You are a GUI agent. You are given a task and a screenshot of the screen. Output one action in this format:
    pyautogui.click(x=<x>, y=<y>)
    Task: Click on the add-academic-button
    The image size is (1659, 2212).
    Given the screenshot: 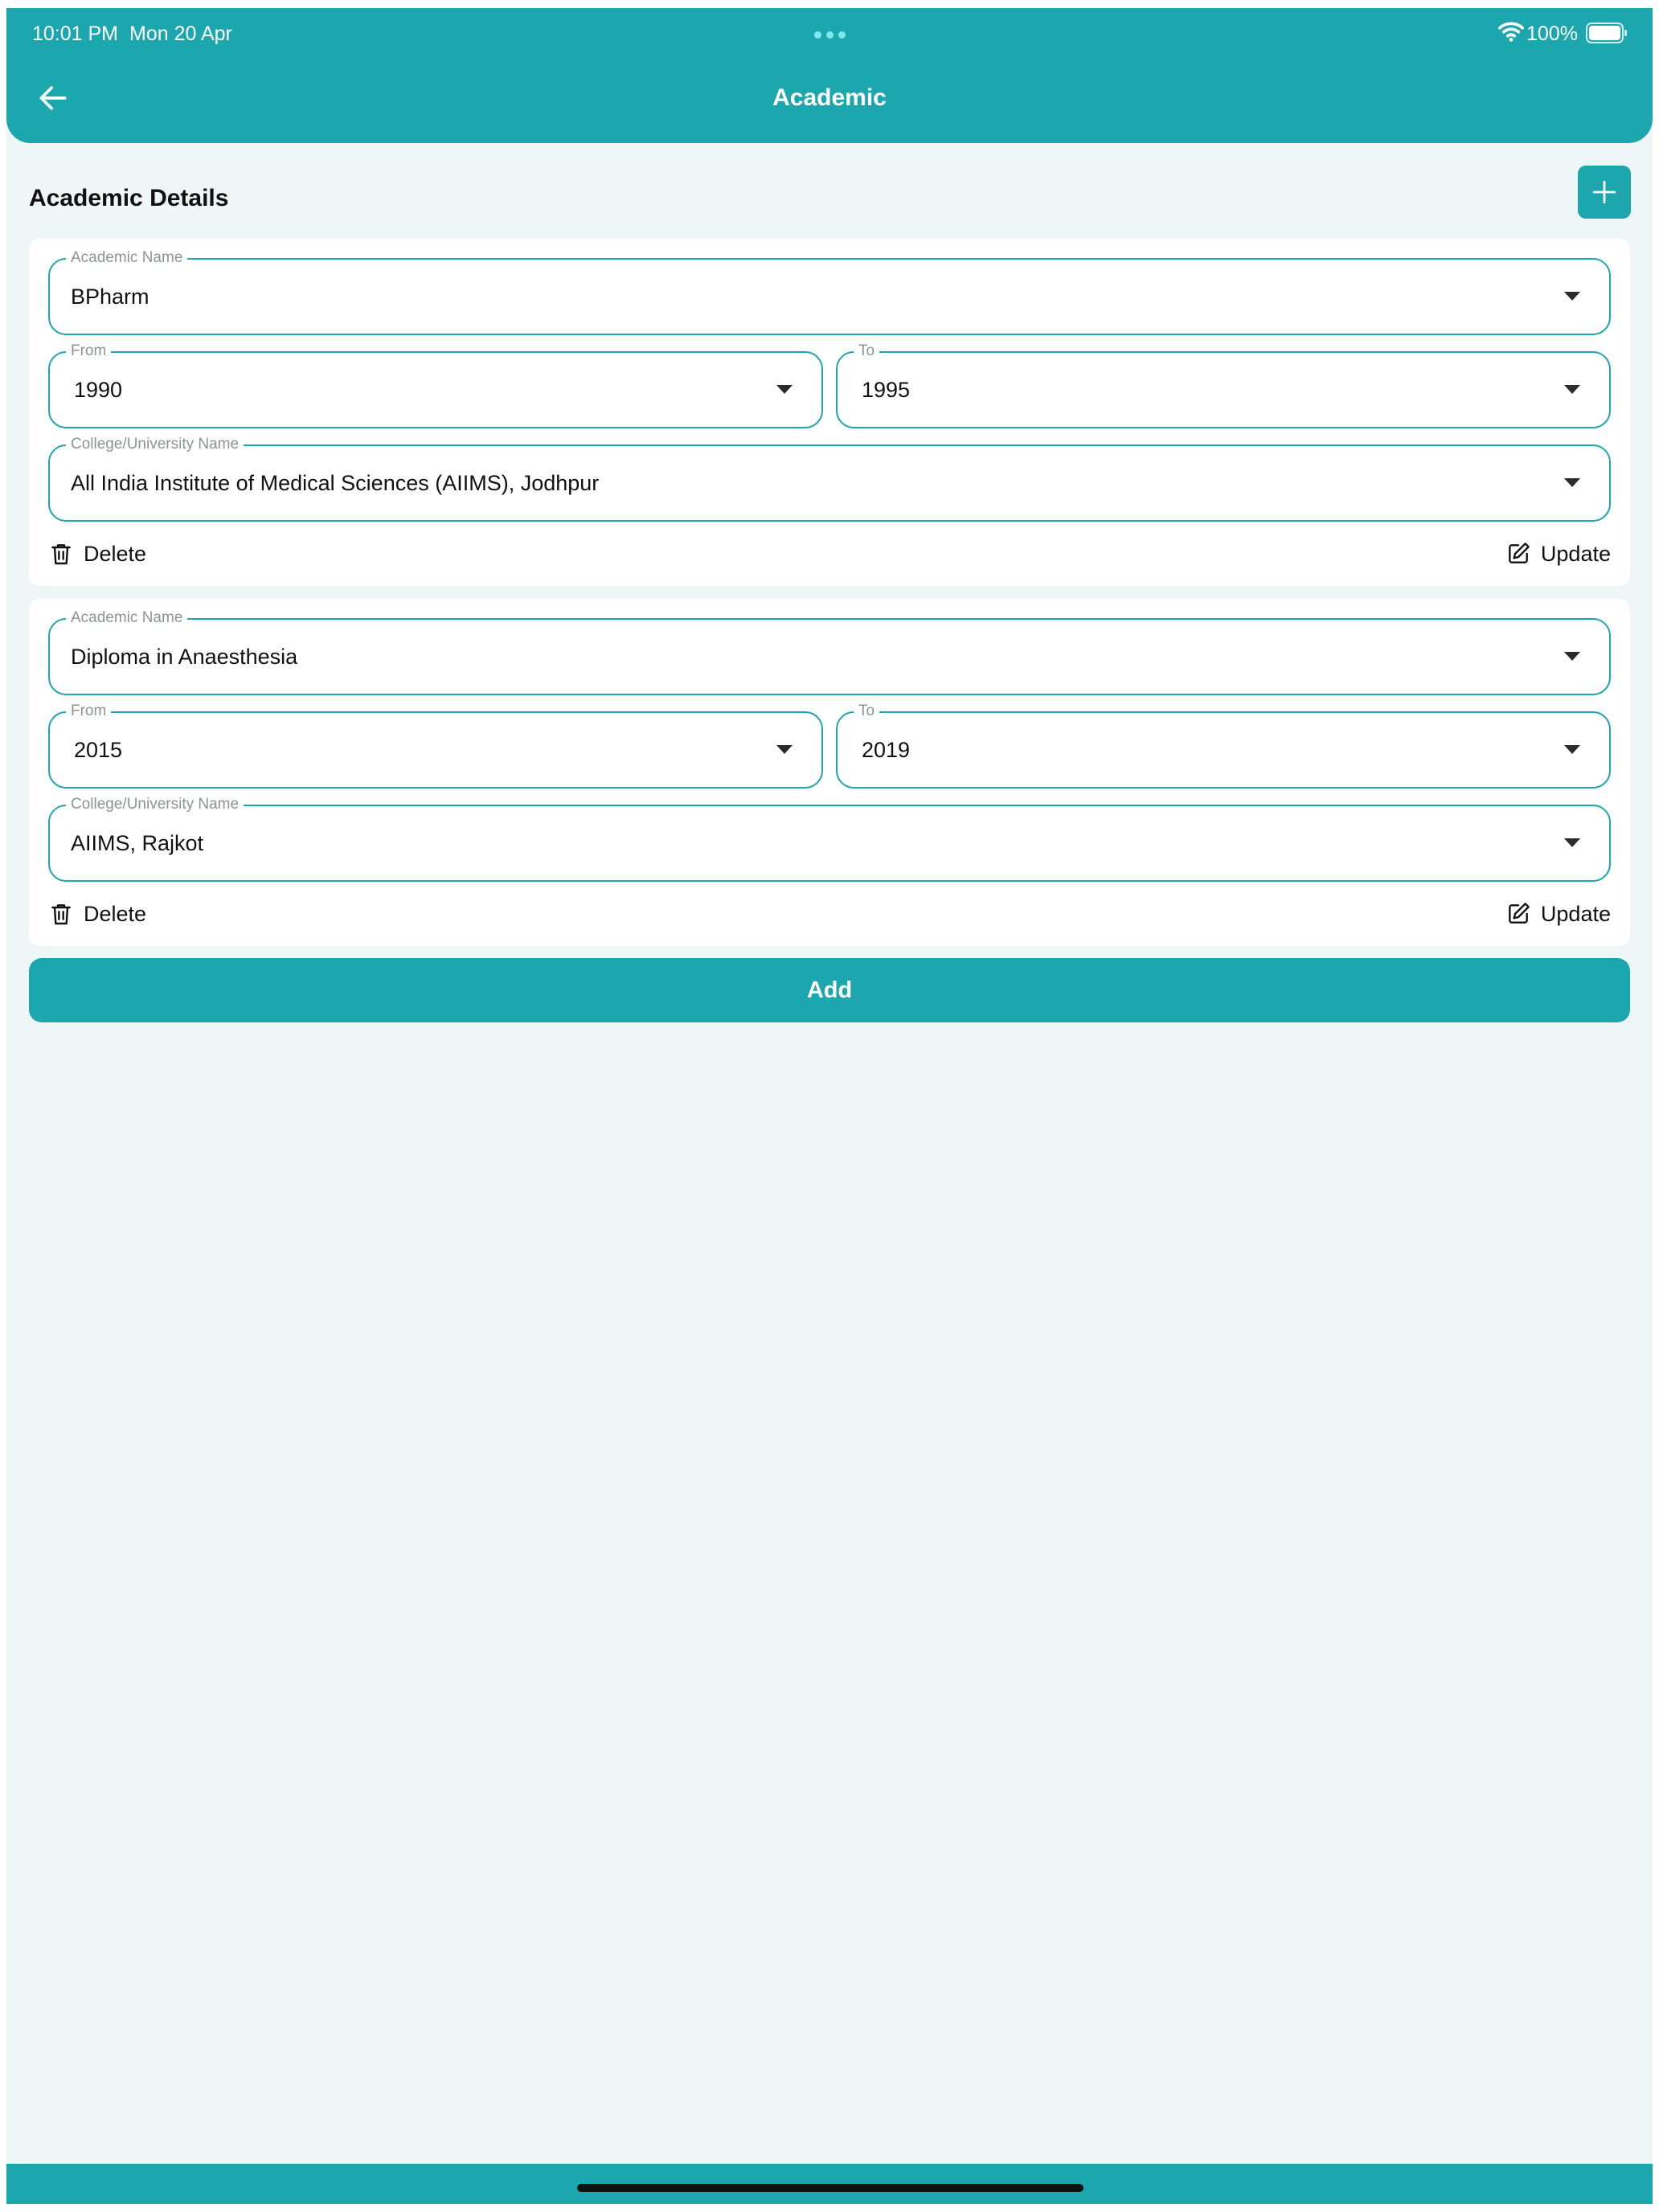 What is the action you would take?
    pyautogui.click(x=1604, y=192)
    